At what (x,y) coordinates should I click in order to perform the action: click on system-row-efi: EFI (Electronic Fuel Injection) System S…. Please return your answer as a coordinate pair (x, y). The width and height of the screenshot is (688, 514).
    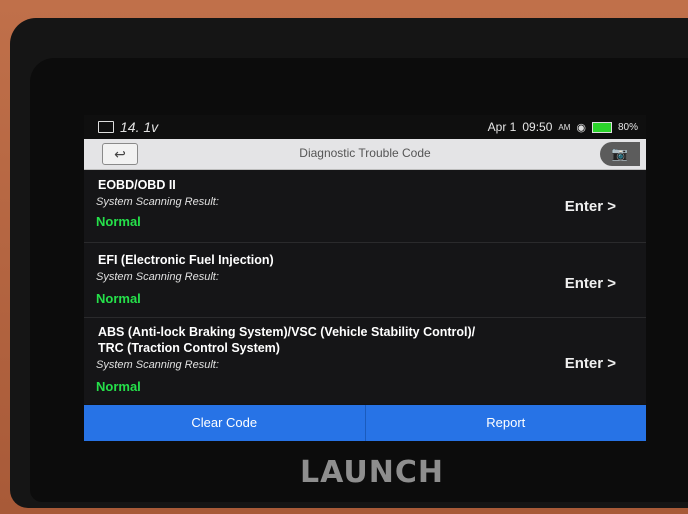
    Looking at the image, I should click on (365, 280).